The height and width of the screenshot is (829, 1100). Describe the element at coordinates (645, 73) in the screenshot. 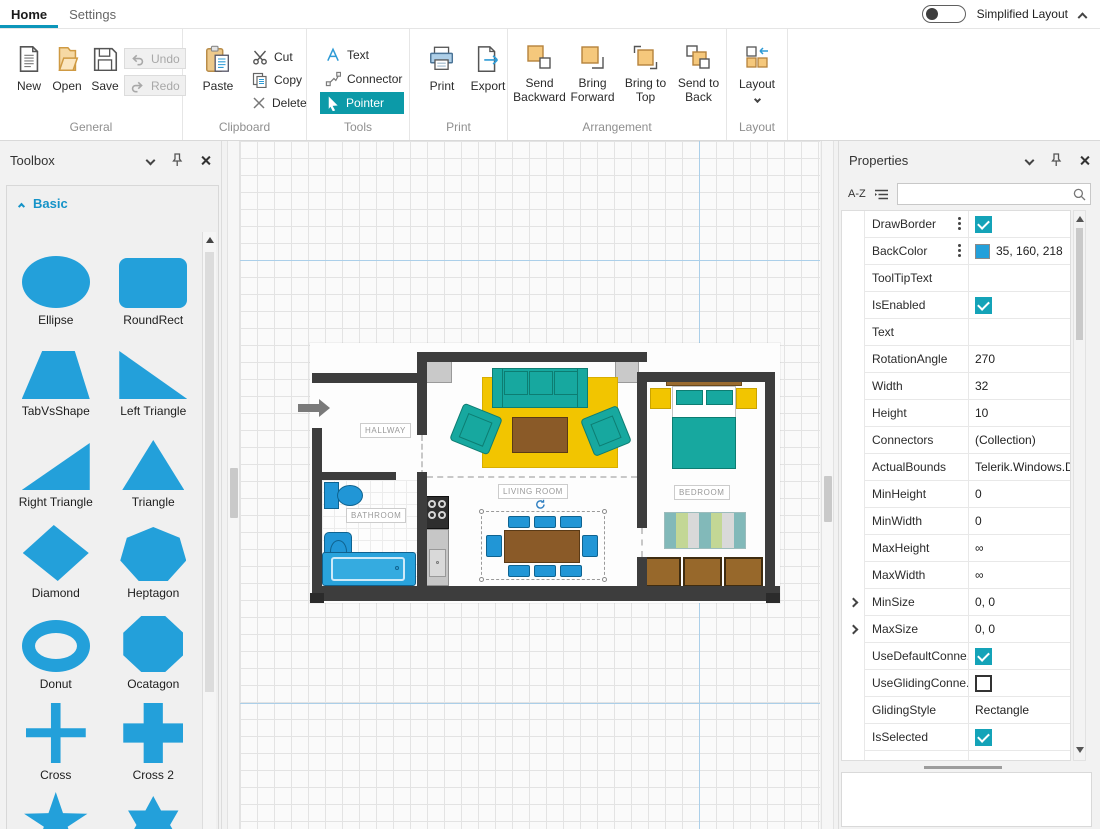

I see `bring-to-top-button: Bring to Top` at that location.